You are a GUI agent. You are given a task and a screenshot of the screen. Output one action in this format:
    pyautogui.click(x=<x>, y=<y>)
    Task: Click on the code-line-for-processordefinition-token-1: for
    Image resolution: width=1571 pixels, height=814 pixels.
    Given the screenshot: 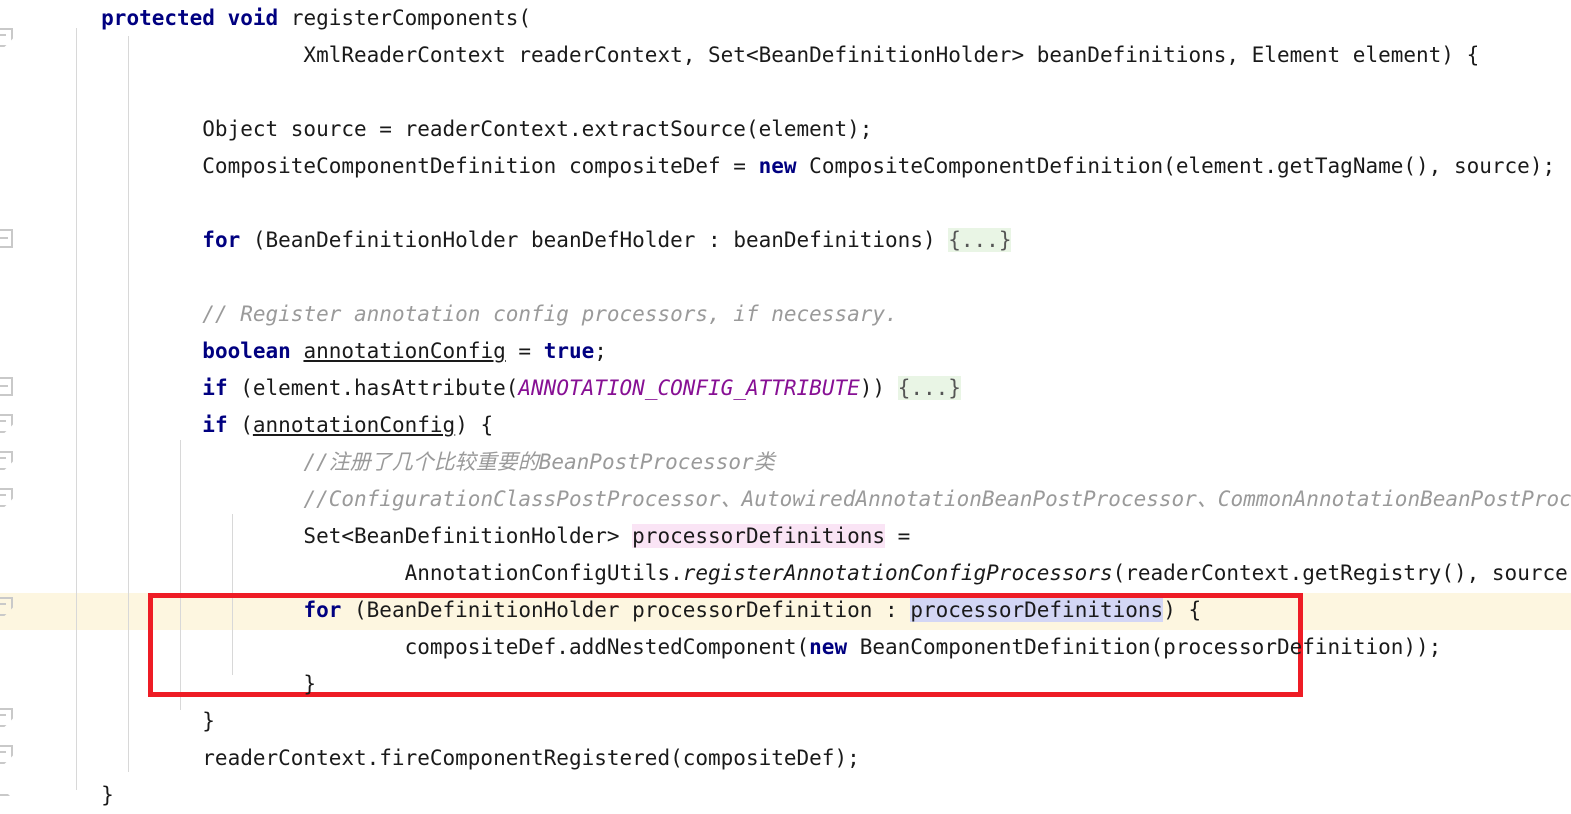 What is the action you would take?
    pyautogui.click(x=322, y=610)
    